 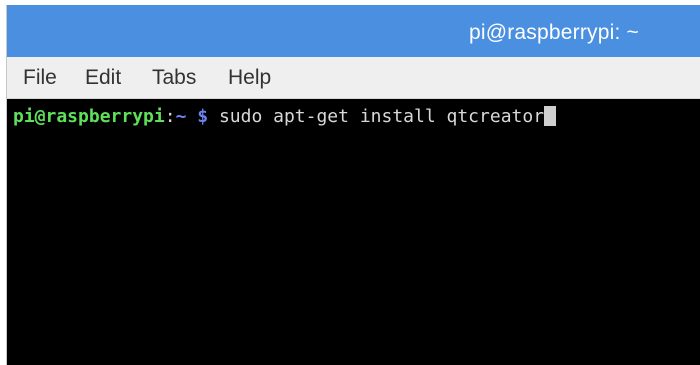 What do you see at coordinates (40, 78) in the screenshot?
I see `menu-file: File` at bounding box center [40, 78].